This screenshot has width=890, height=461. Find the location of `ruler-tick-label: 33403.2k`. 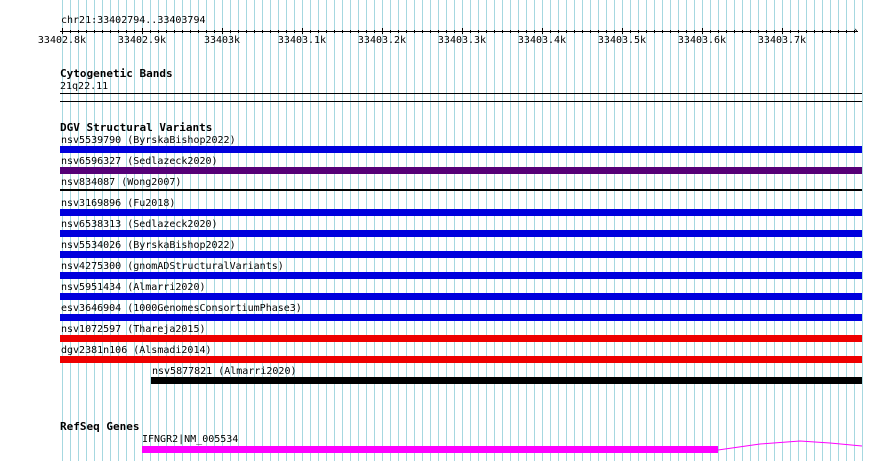

ruler-tick-label: 33403.2k is located at coordinates (382, 40).